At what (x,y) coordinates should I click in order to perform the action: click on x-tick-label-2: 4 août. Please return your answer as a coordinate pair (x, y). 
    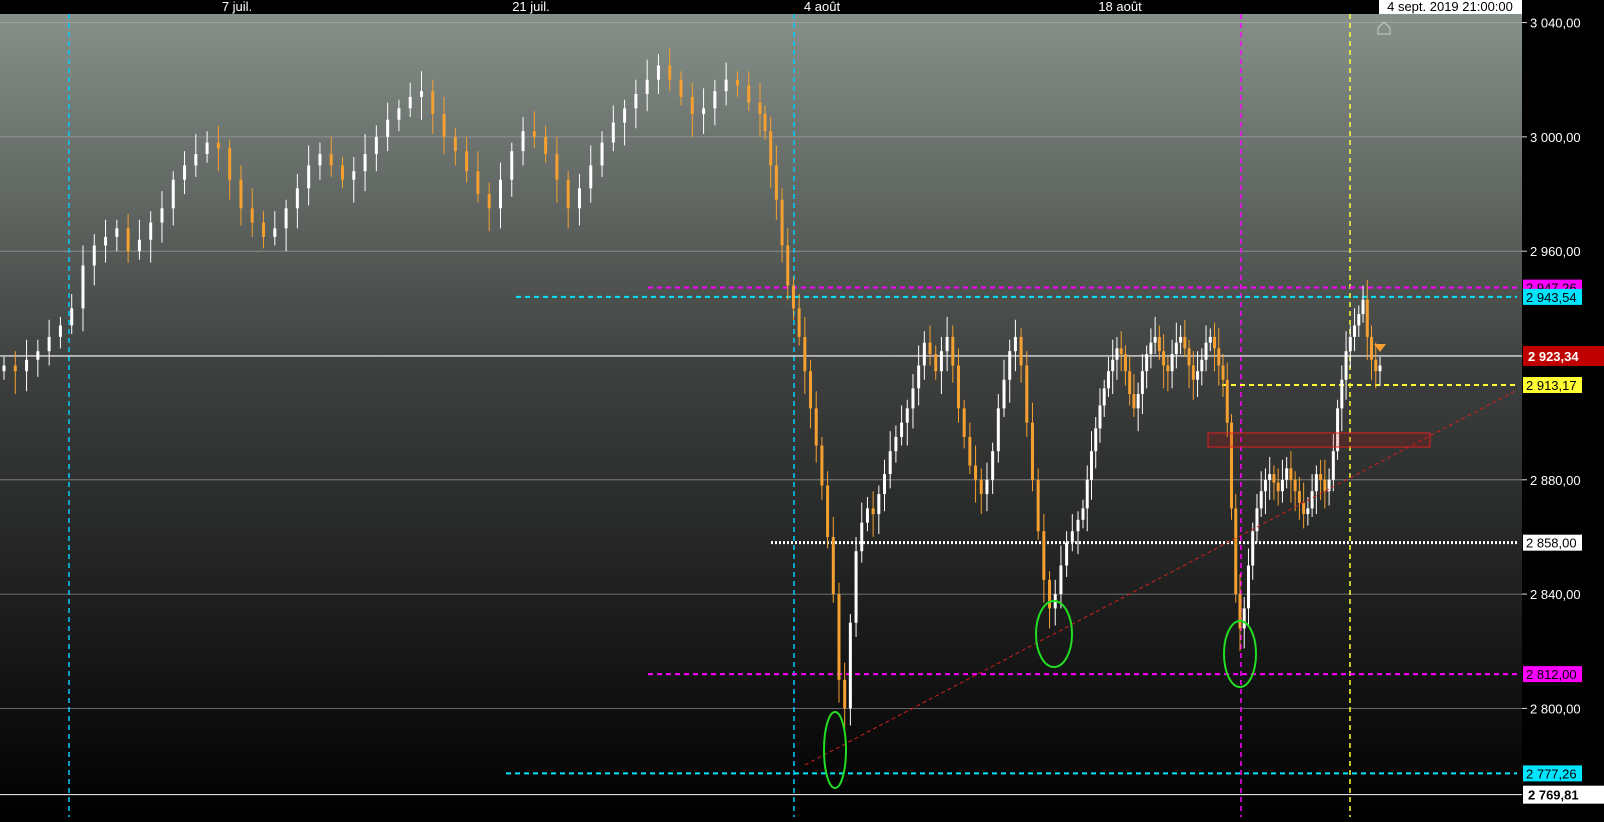
    Looking at the image, I should click on (822, 7).